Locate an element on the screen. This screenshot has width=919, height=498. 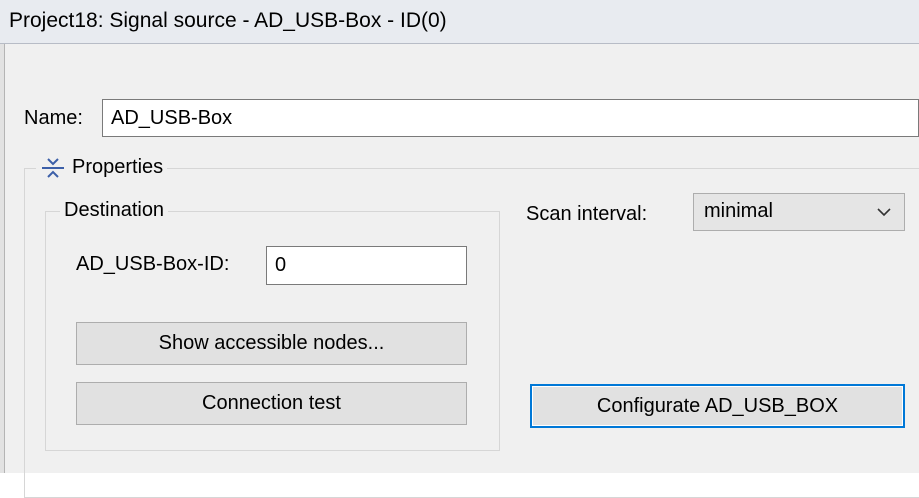
properties-label: Properties is located at coordinates (118, 167).